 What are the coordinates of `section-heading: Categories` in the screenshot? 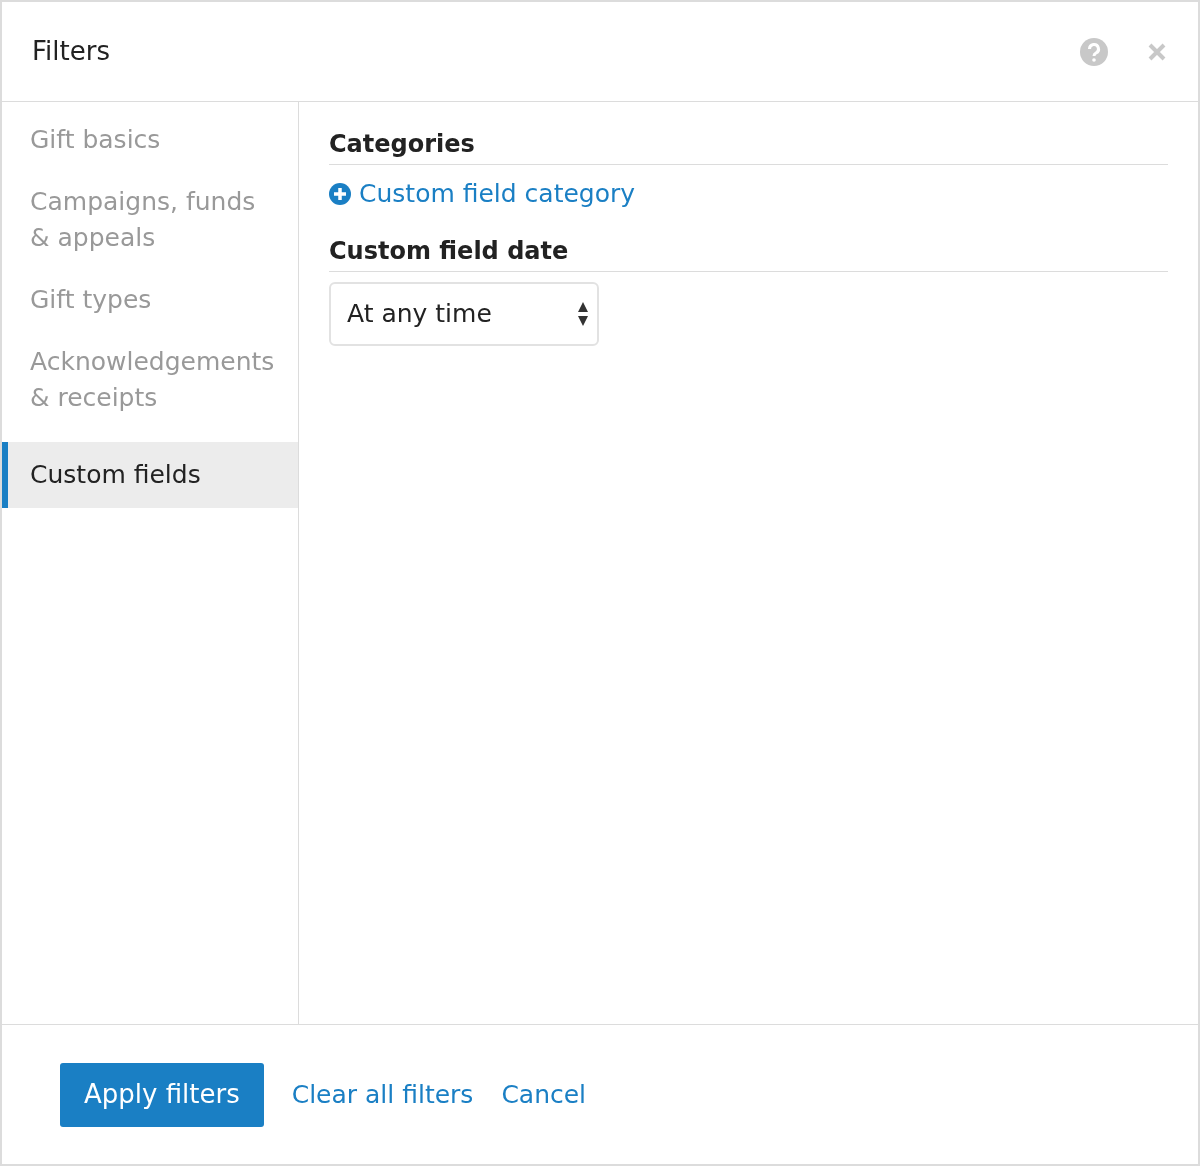 It's located at (748, 145).